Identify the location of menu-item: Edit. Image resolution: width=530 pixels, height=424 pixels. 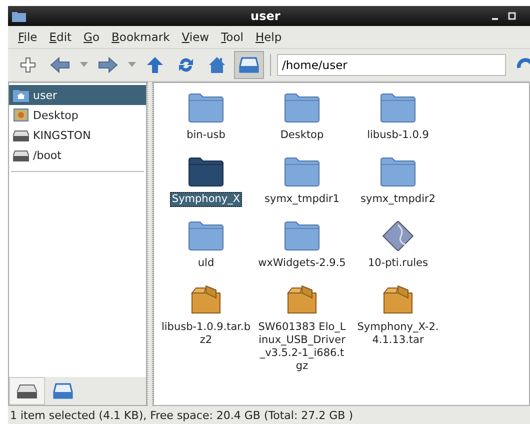
(60, 37).